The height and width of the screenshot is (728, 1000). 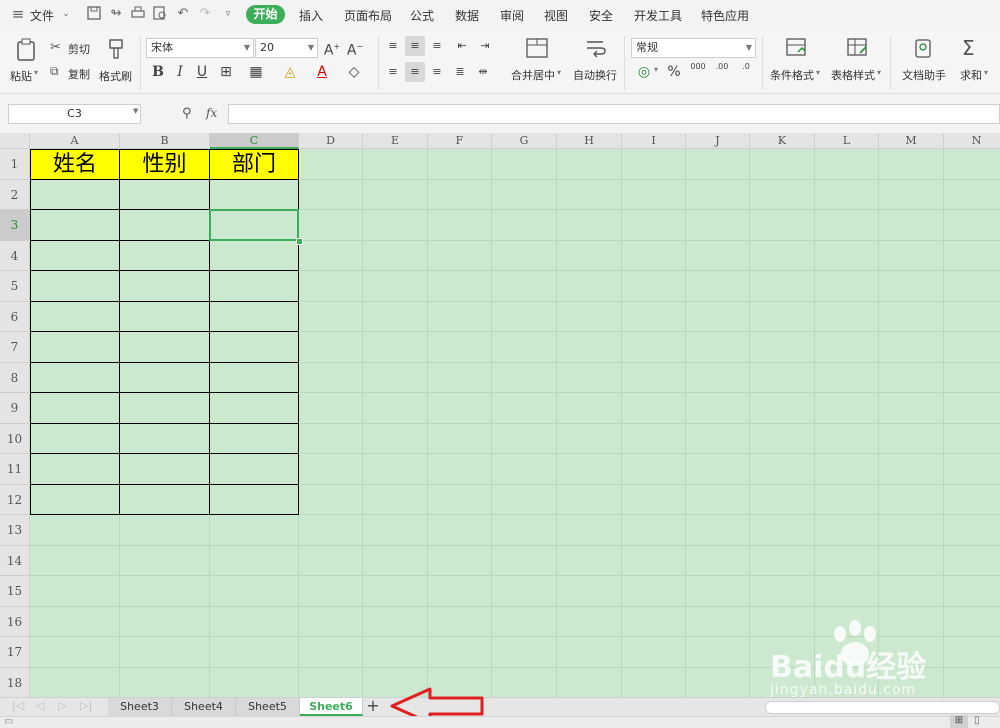 What do you see at coordinates (971, 75) in the screenshot?
I see `sum-button: 求和` at bounding box center [971, 75].